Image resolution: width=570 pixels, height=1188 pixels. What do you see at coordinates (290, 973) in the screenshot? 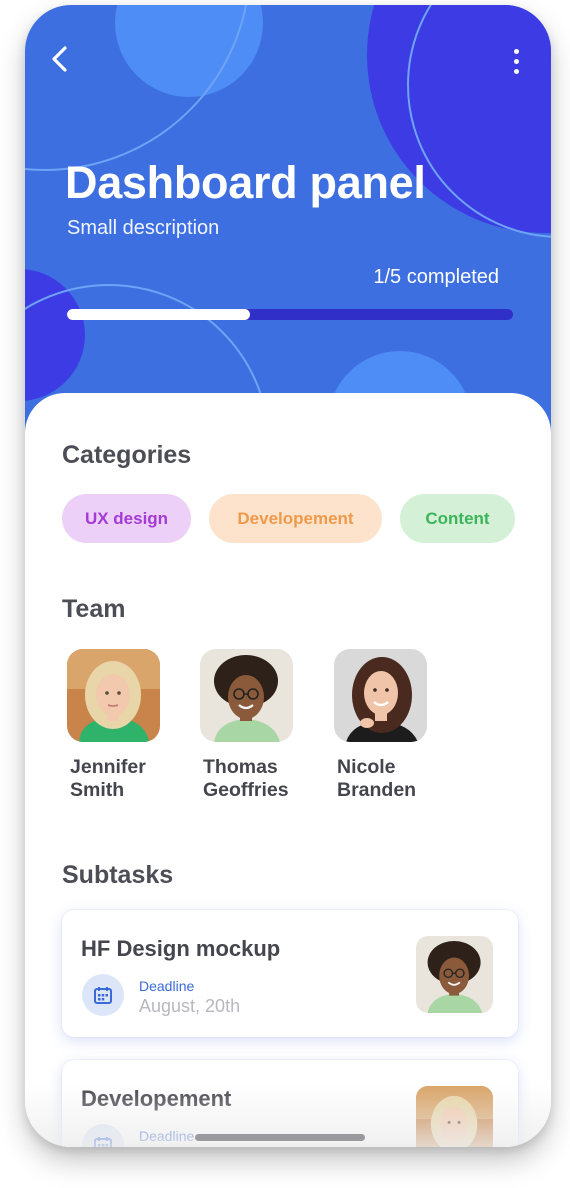
I see `subtask-card: HF Design mockup Deadline August, 20th` at bounding box center [290, 973].